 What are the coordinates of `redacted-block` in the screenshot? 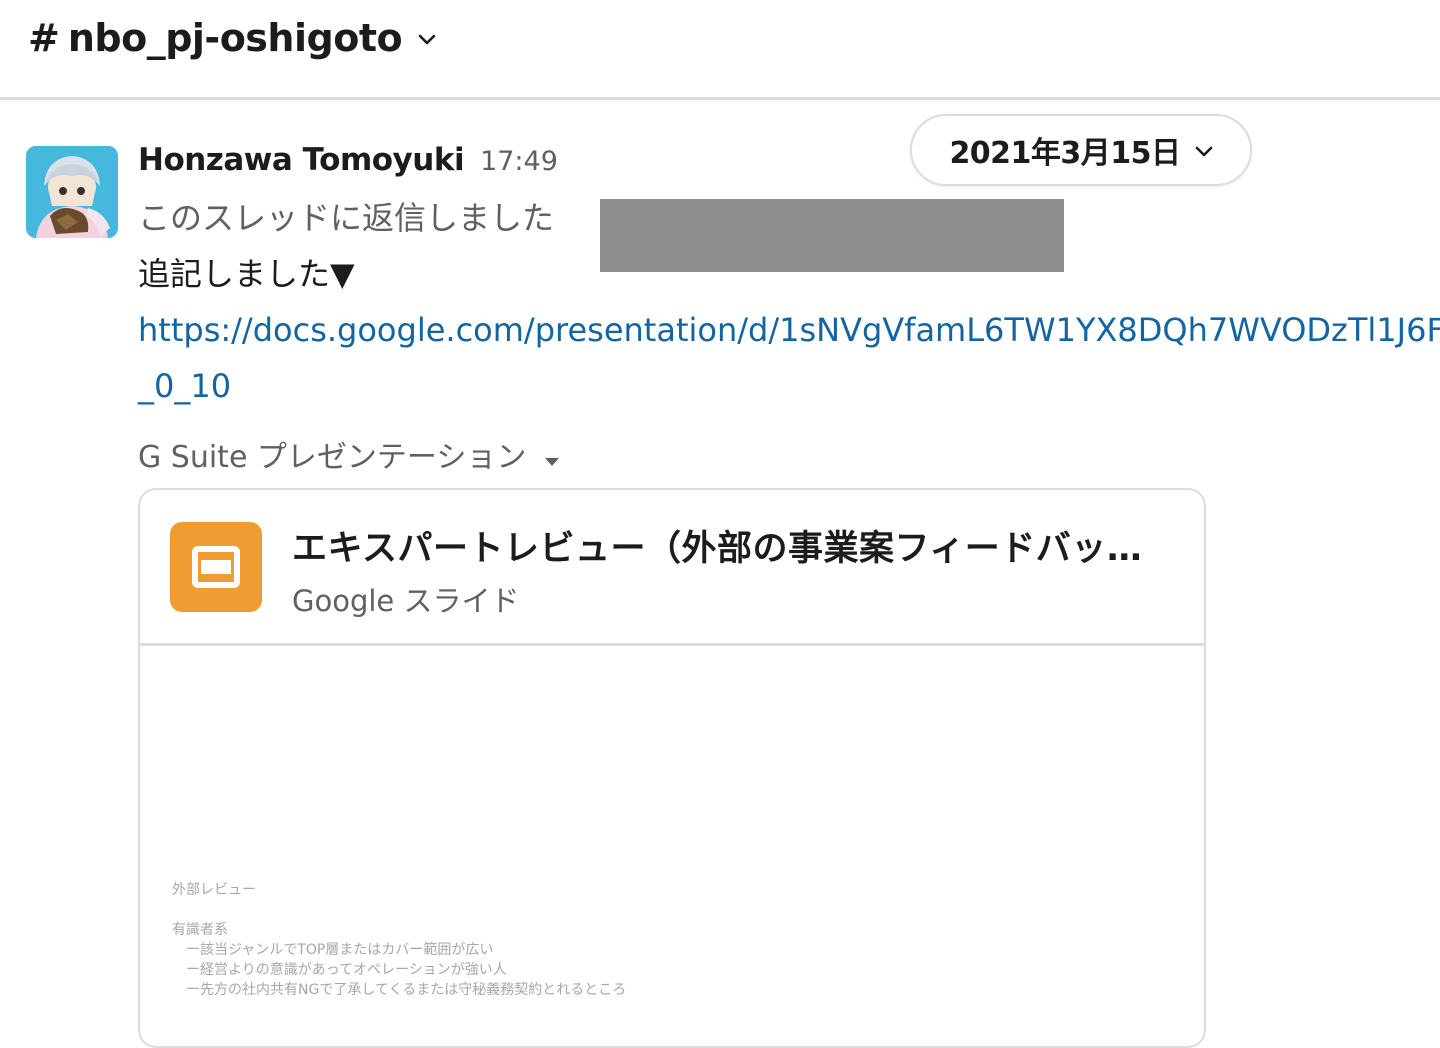 It's located at (832, 235).